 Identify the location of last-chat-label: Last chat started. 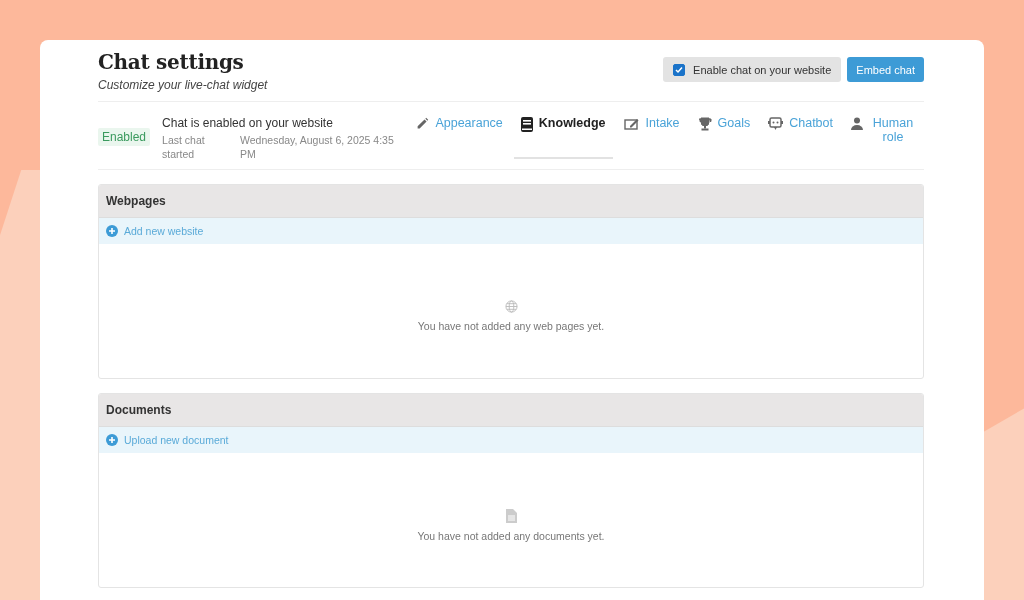
(184, 147).